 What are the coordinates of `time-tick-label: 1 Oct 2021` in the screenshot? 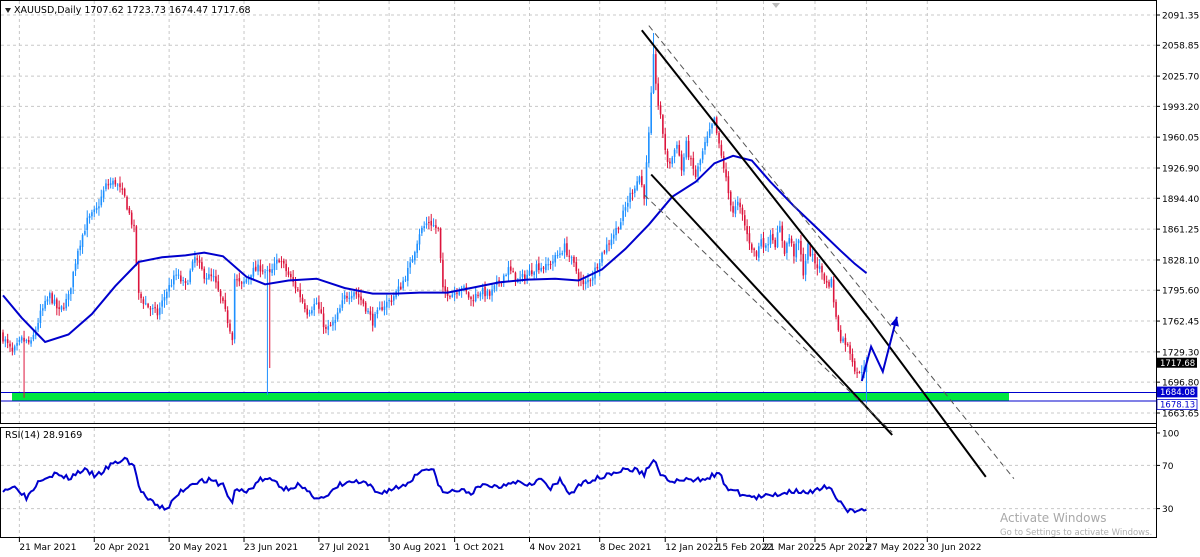 It's located at (480, 548).